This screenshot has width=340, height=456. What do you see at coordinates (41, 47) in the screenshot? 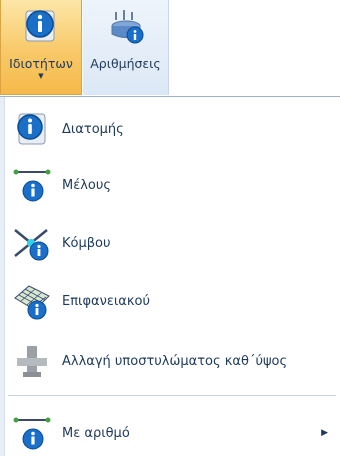
I see `properties-button: Ιδιοτήτων ▼` at bounding box center [41, 47].